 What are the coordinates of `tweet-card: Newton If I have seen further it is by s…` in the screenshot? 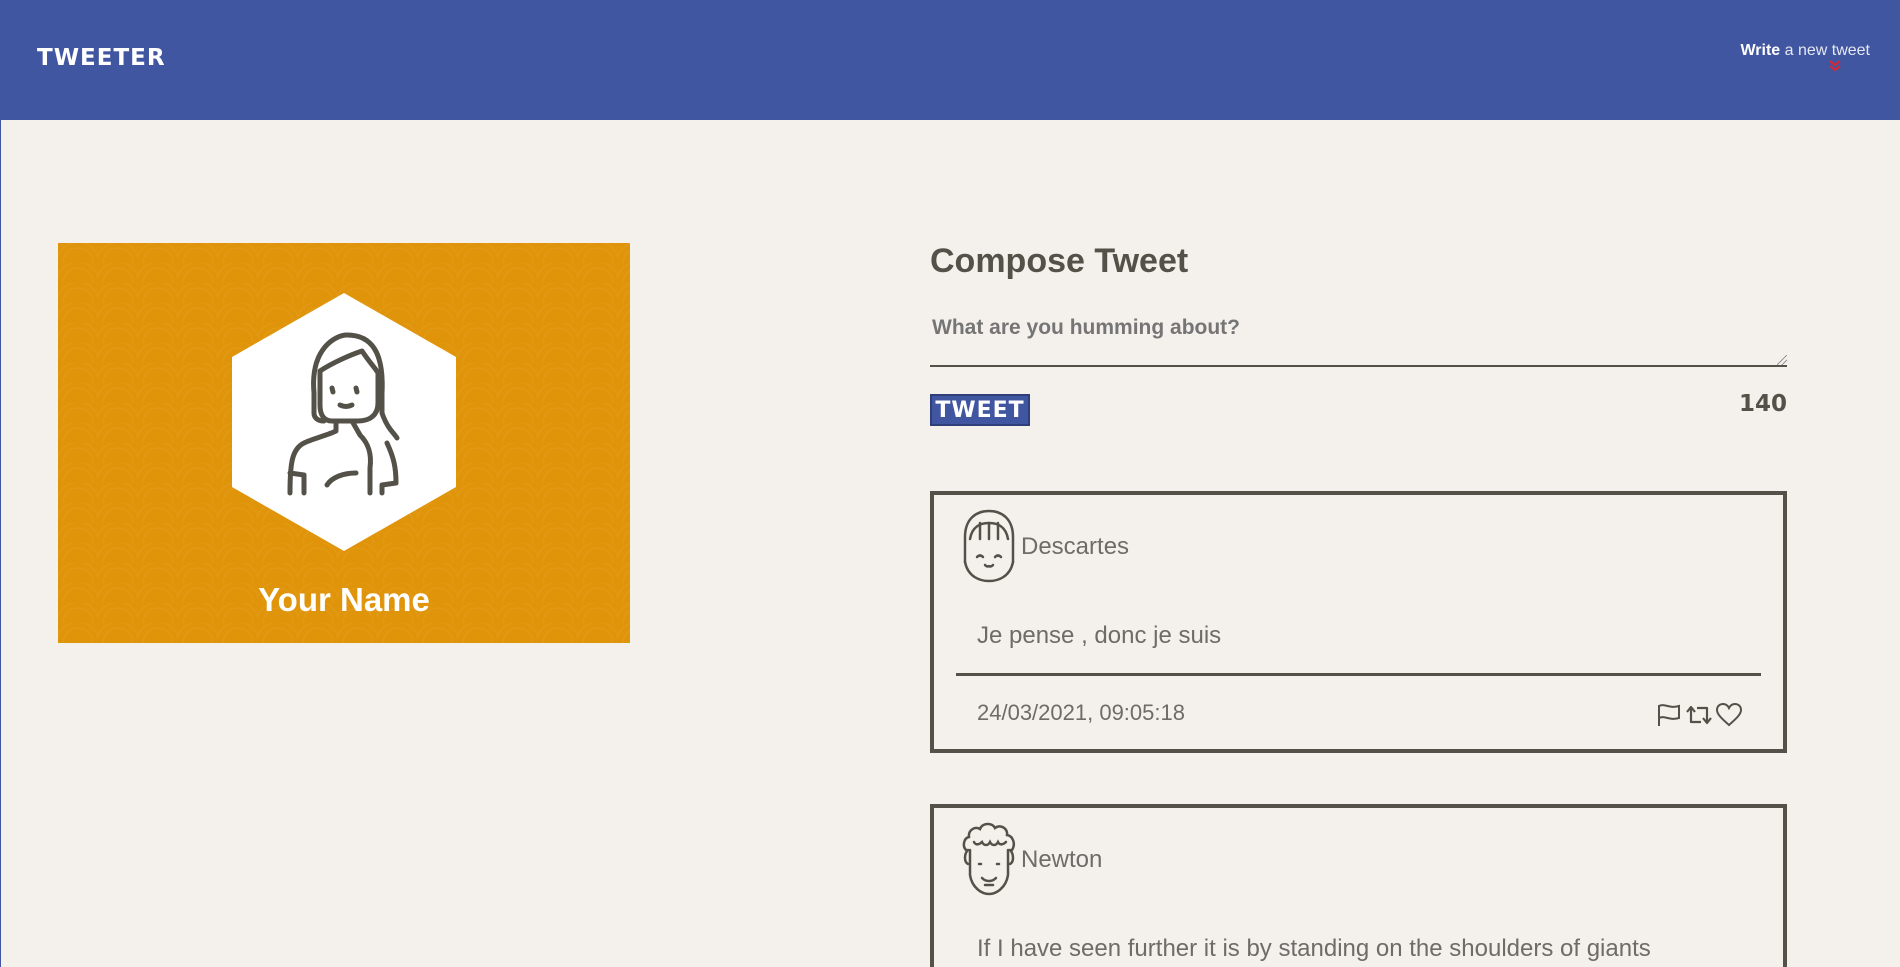 It's located at (1358, 885).